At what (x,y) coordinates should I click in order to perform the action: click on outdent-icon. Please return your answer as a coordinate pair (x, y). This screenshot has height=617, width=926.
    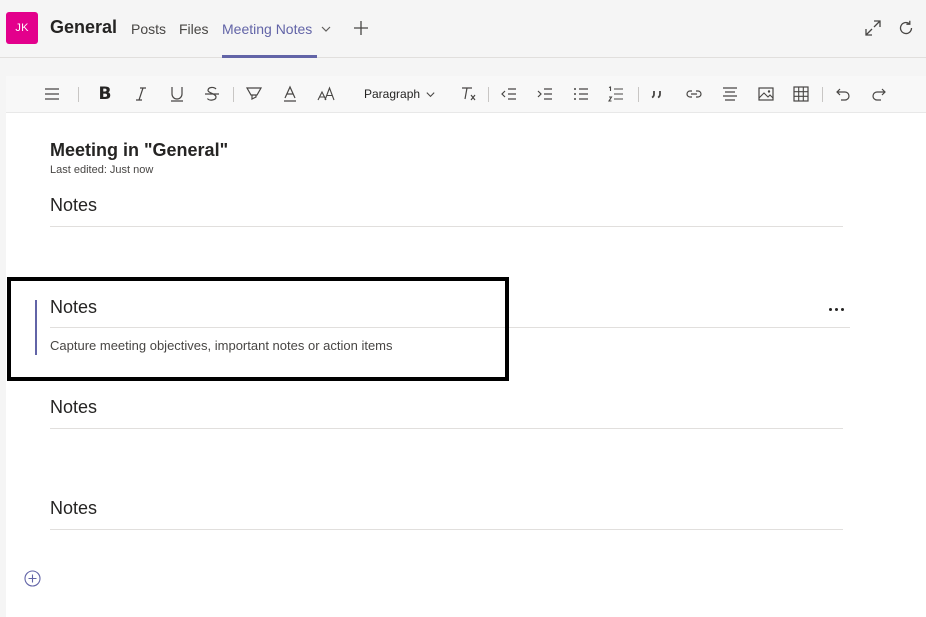
    Looking at the image, I should click on (509, 94).